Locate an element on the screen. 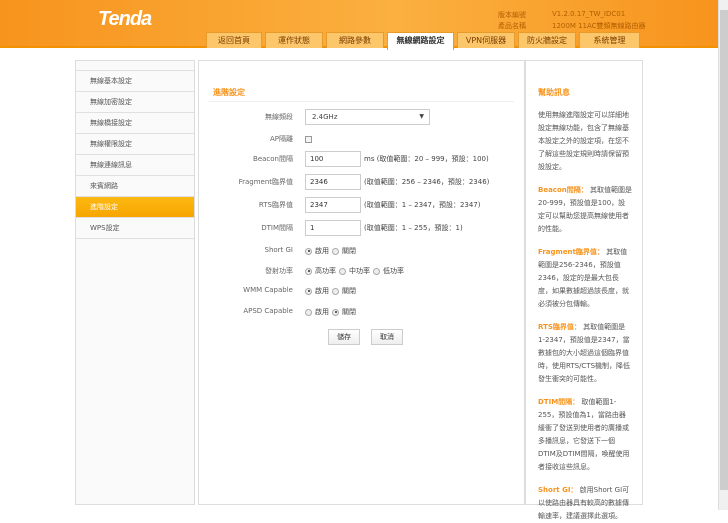 This screenshot has width=728, height=523. wmm-disable-radio is located at coordinates (335, 291).